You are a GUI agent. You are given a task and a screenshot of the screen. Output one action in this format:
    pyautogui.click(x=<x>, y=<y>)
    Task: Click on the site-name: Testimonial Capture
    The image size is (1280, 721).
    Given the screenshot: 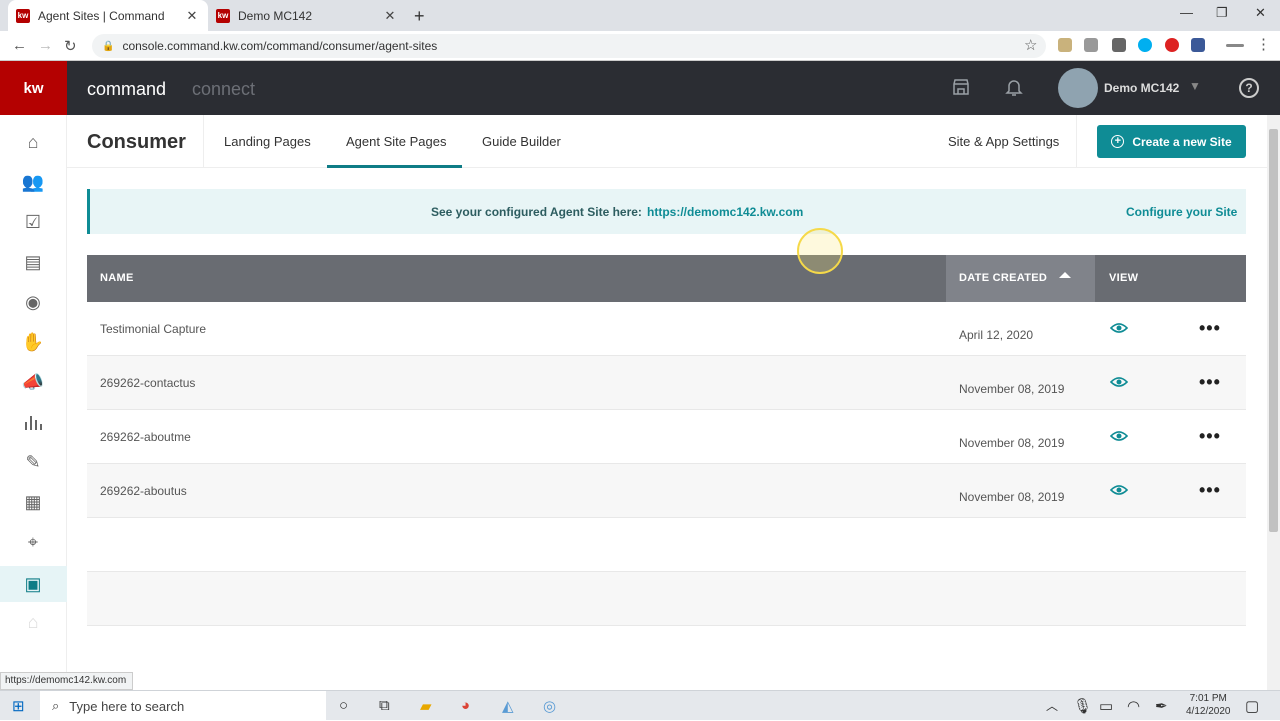 What is the action you would take?
    pyautogui.click(x=153, y=329)
    